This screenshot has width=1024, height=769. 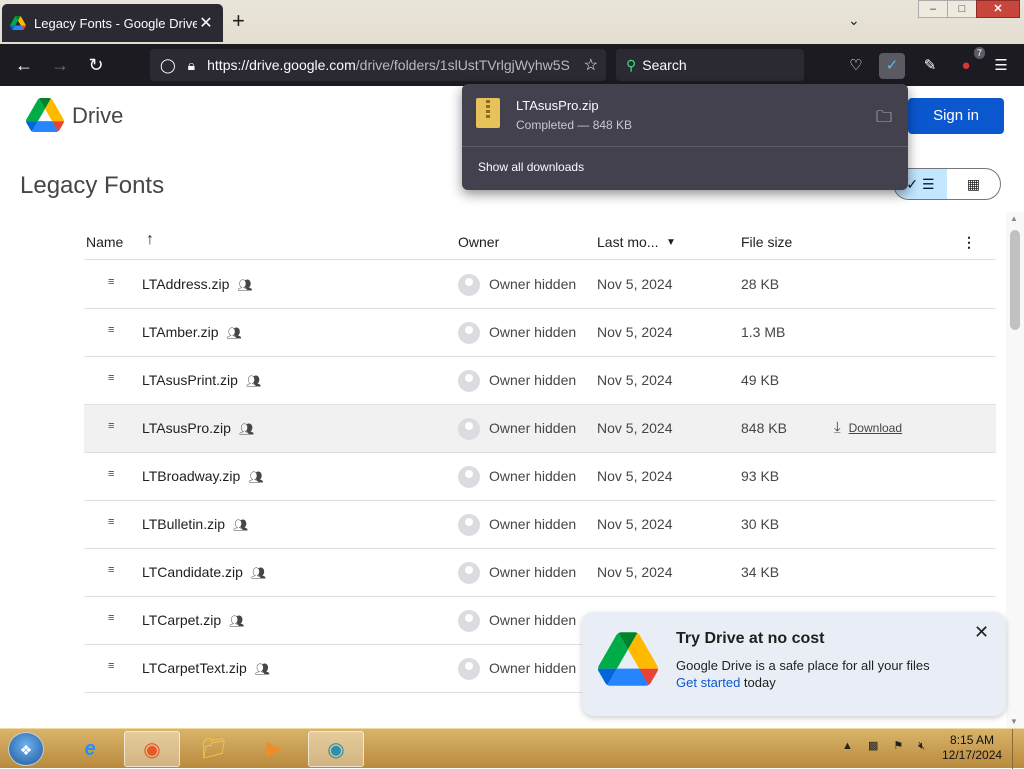 I want to click on tab-close-icon: ✕, so click(x=206, y=23).